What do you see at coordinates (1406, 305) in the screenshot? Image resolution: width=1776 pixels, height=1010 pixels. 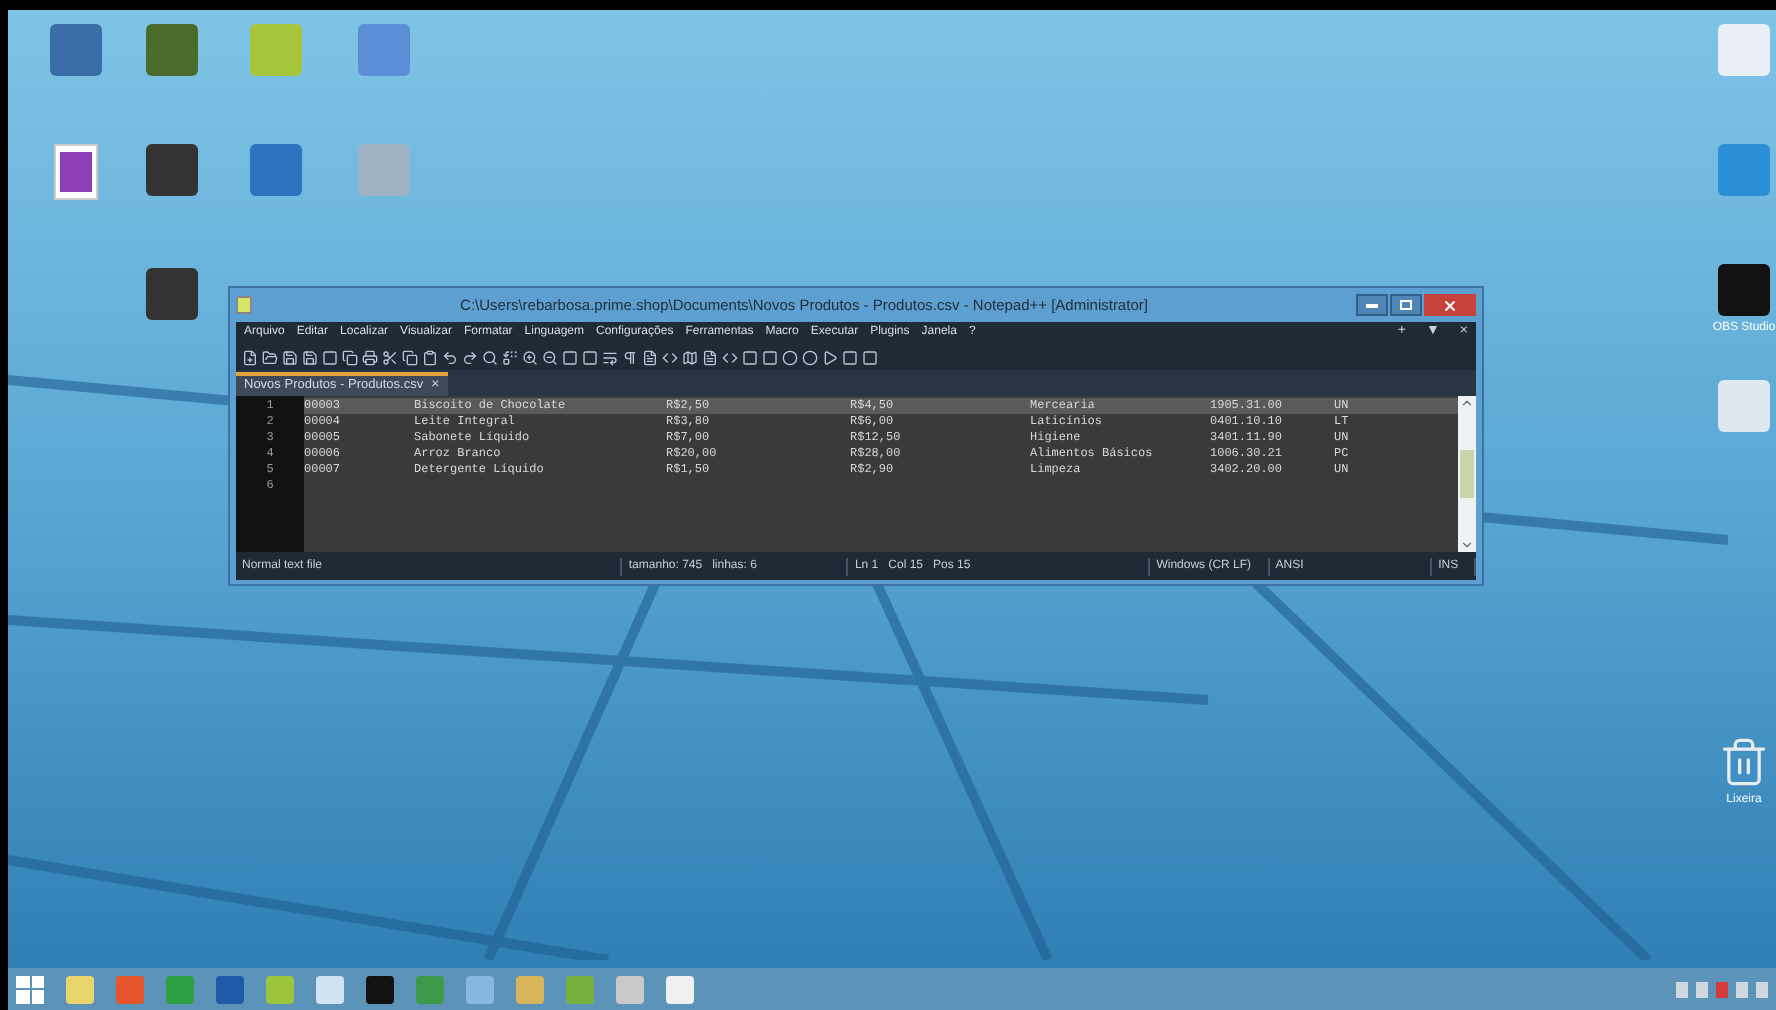 I see `maximize-button` at bounding box center [1406, 305].